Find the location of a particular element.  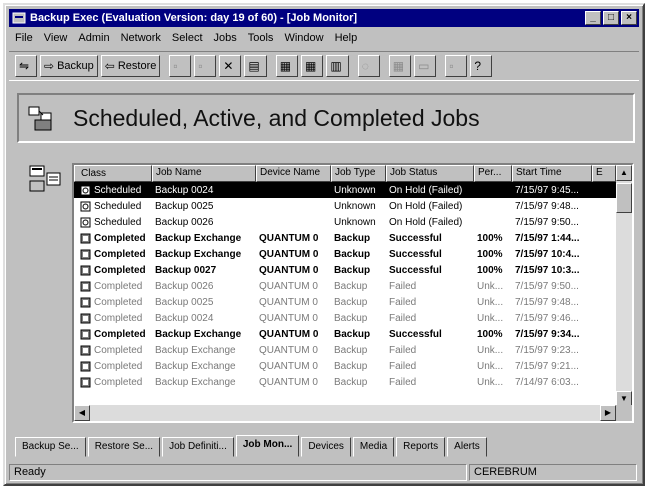

resume-button: ▫ is located at coordinates (205, 66).